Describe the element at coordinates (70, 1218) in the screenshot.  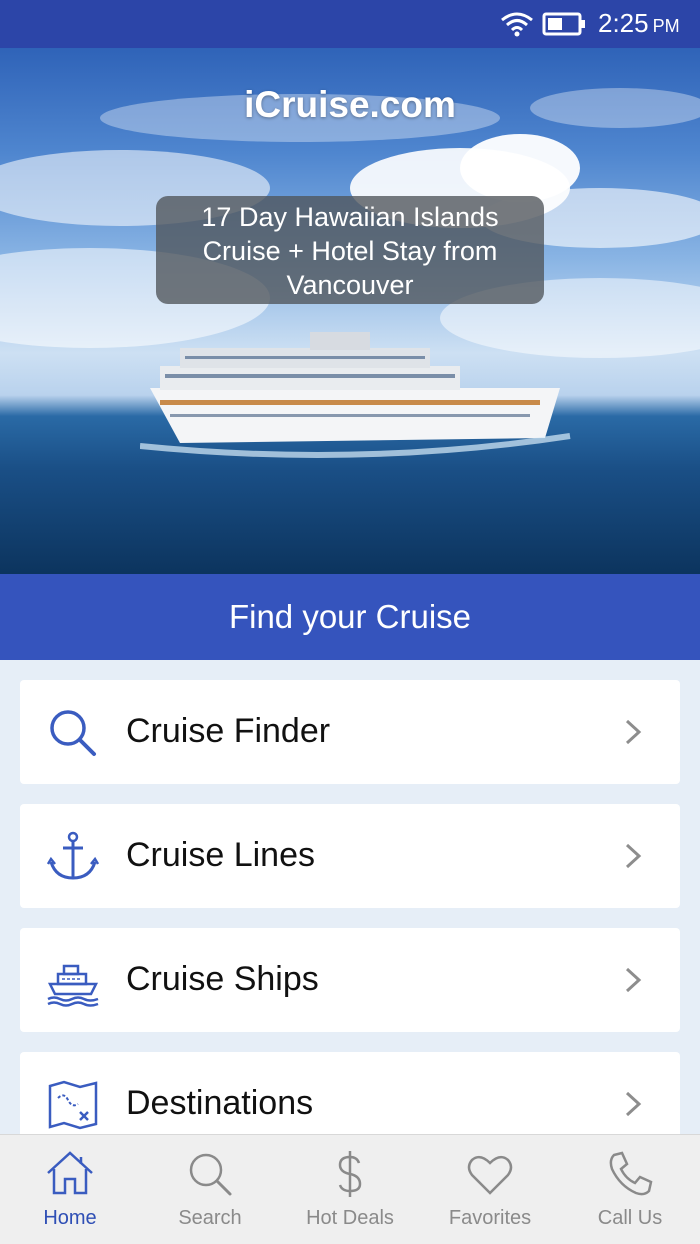
I see `tab-label: Home` at that location.